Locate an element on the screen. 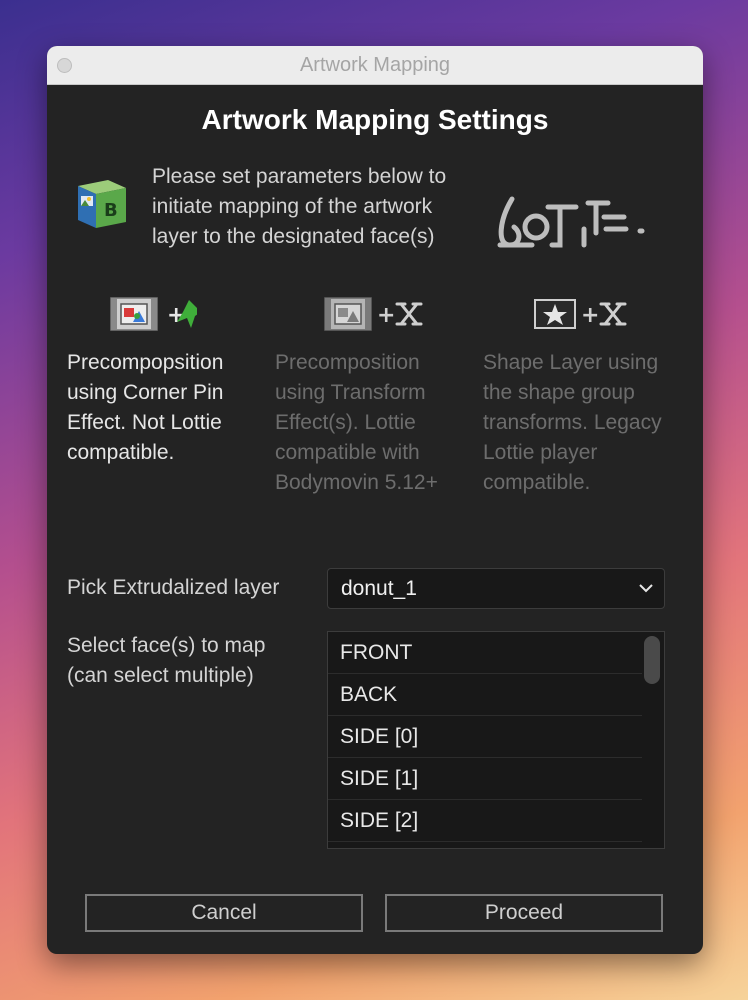 The width and height of the screenshot is (748, 1000). layer-picker-label: Pick Extrudalized layer is located at coordinates (173, 587).